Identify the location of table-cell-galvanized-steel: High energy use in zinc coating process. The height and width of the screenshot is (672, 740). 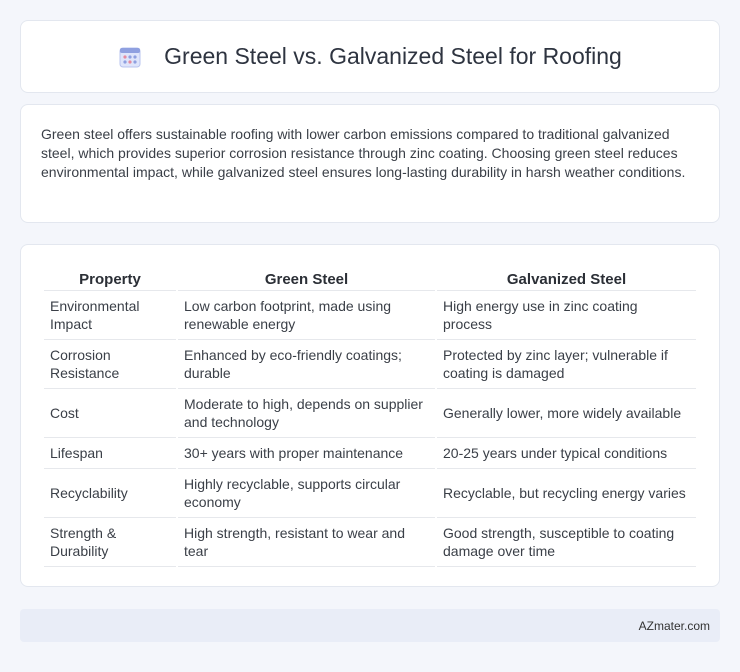
(566, 315).